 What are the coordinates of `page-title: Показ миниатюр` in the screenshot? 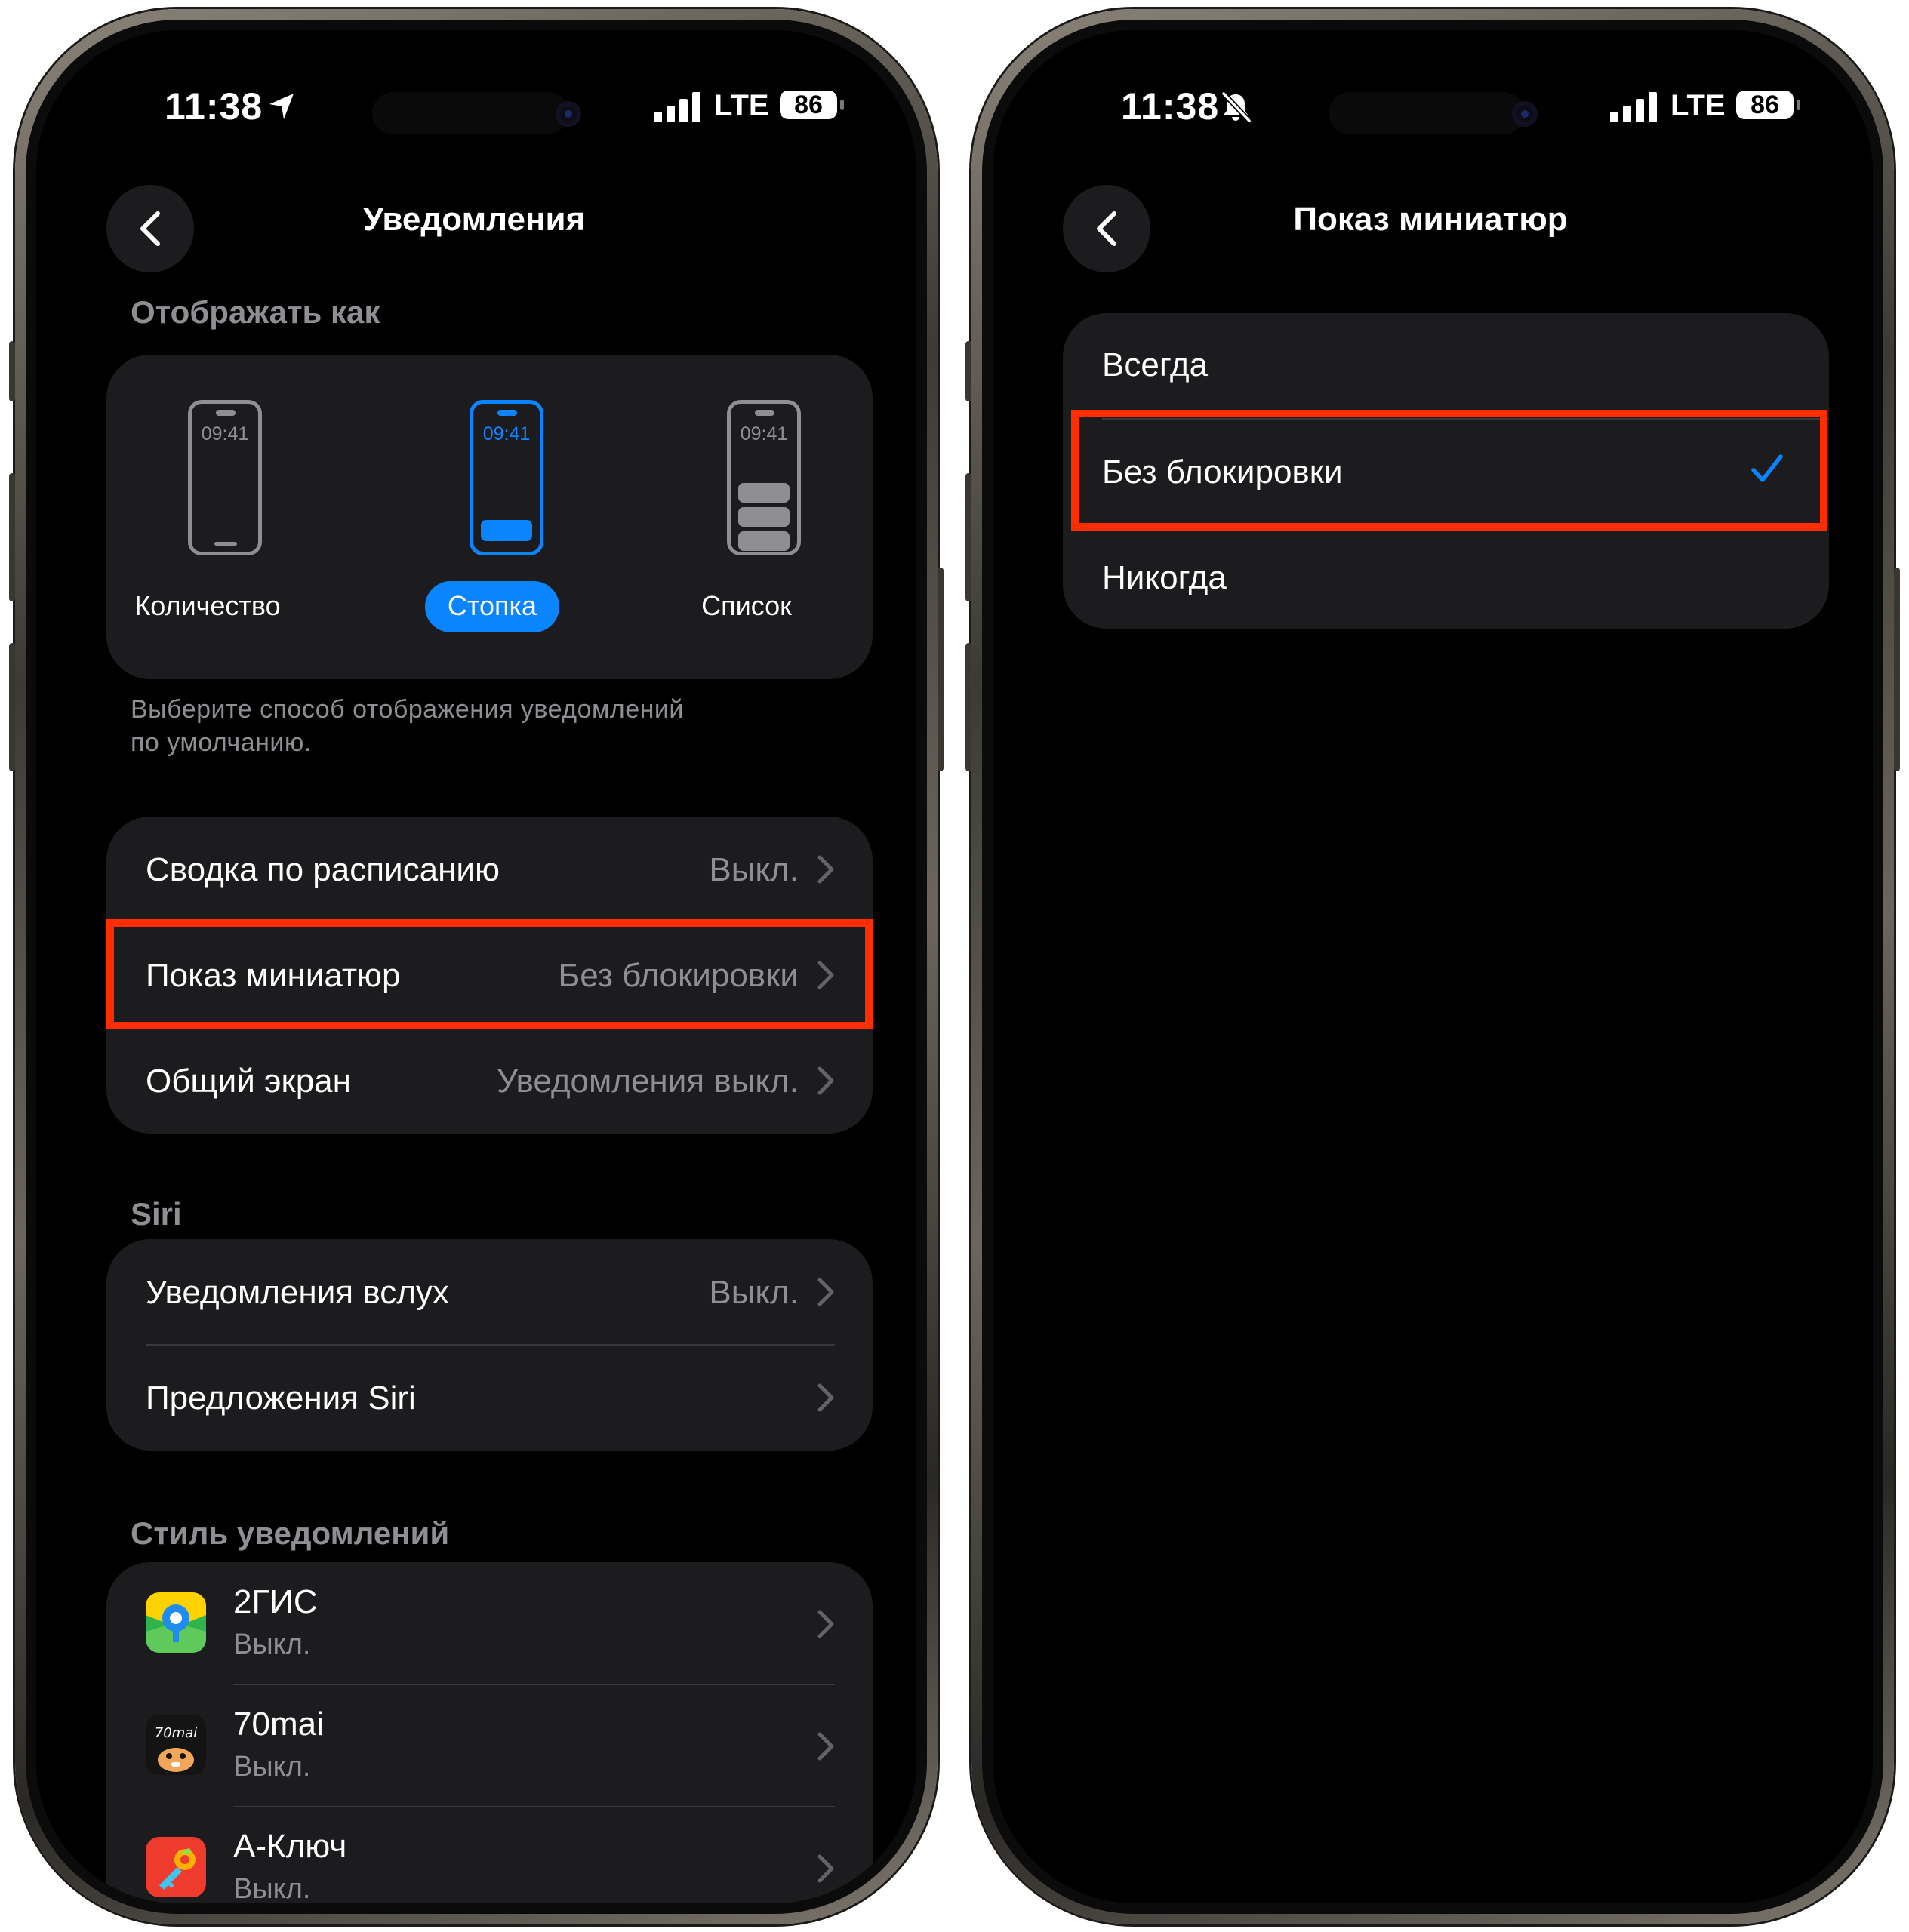 It's located at (1430, 219).